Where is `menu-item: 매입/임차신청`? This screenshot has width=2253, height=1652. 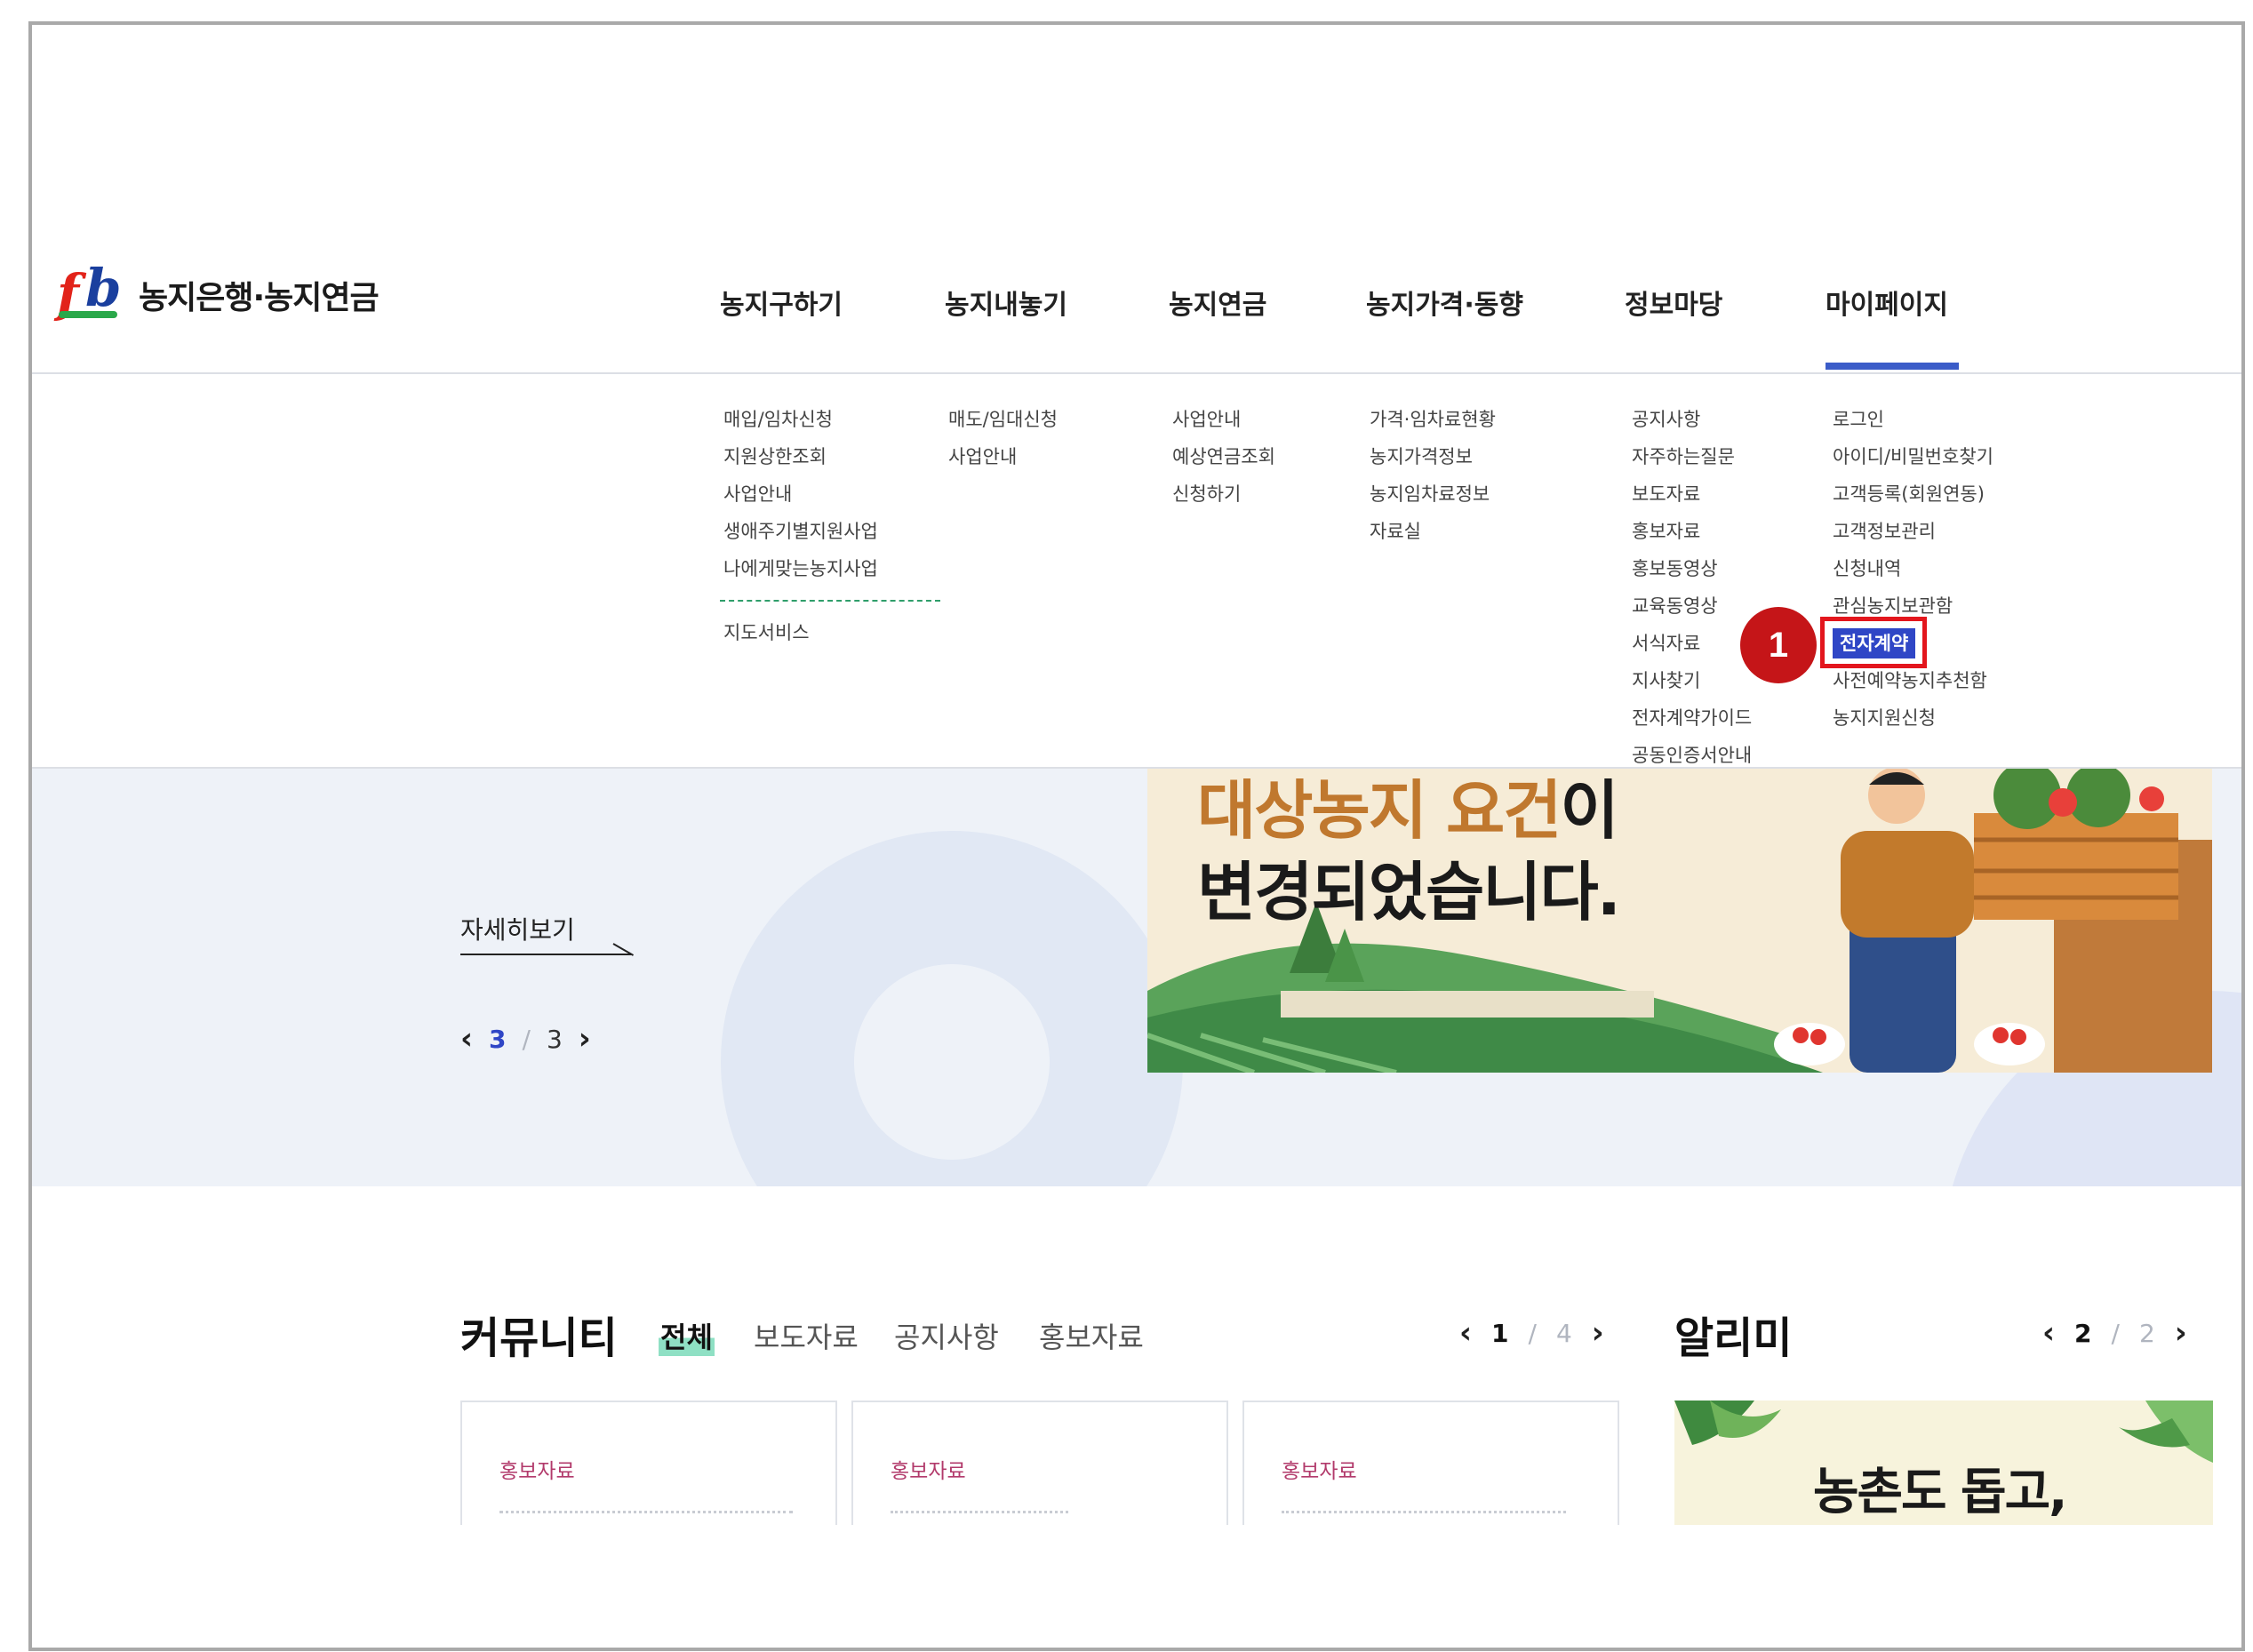 menu-item: 매입/임차신청 is located at coordinates (831, 419).